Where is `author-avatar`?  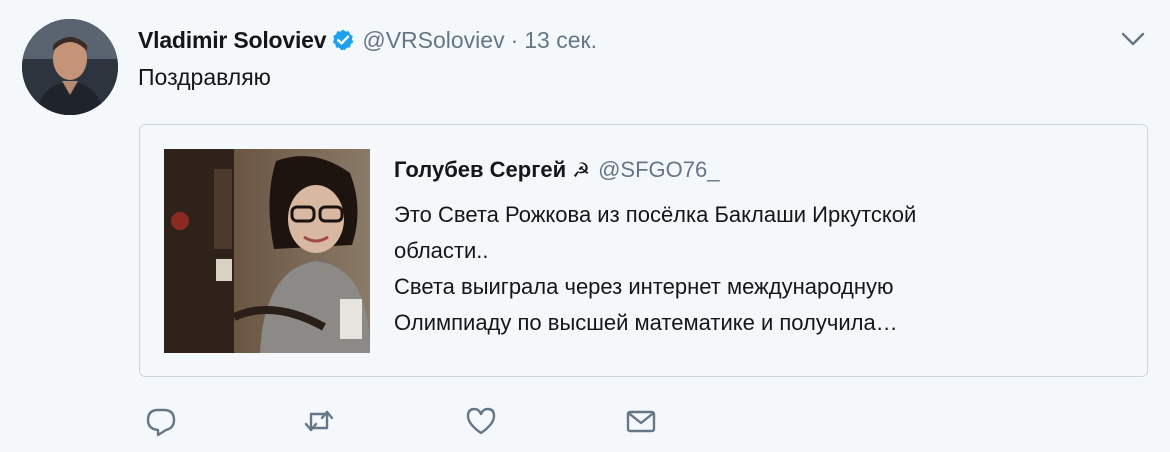 author-avatar is located at coordinates (70, 67).